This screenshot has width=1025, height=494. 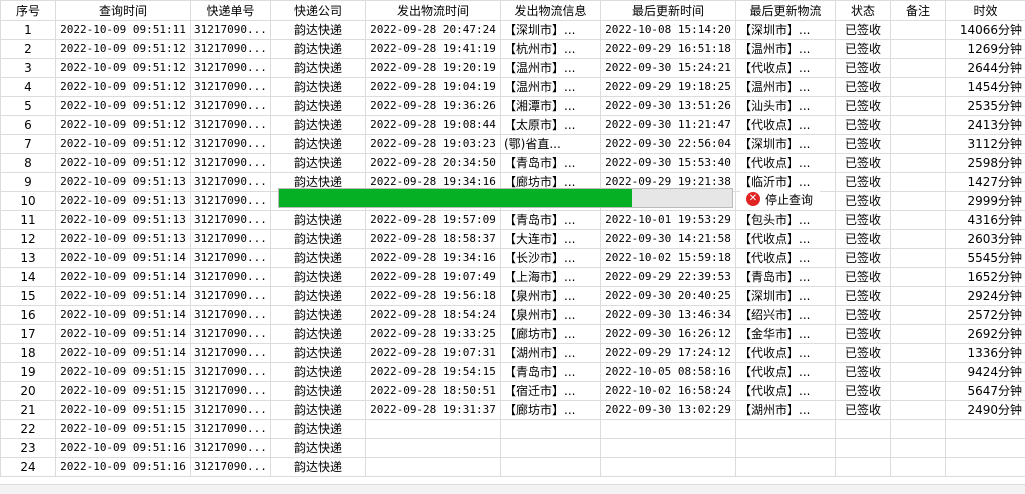 What do you see at coordinates (985, 391) in the screenshot?
I see `cell-duration: 5647分钟` at bounding box center [985, 391].